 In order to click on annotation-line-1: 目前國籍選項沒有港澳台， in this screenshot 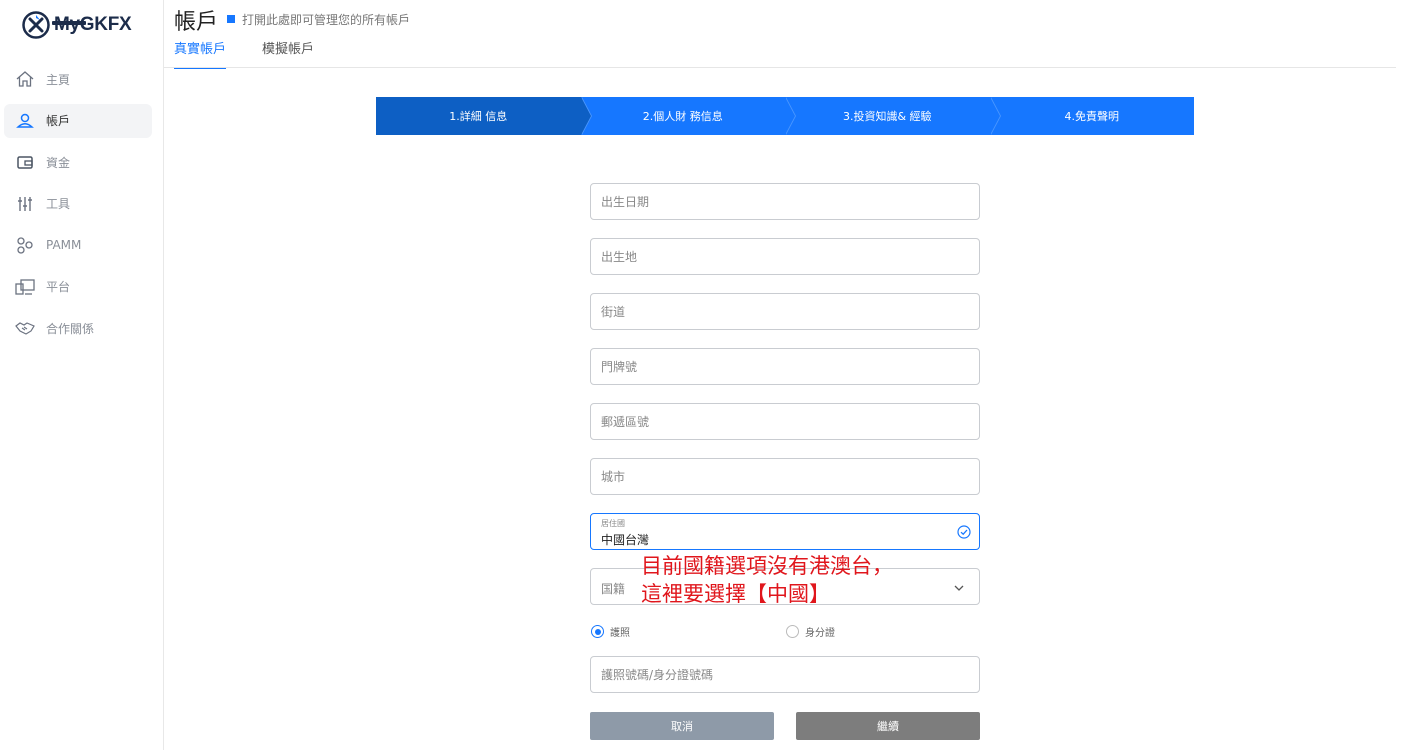, I will do `click(767, 566)`.